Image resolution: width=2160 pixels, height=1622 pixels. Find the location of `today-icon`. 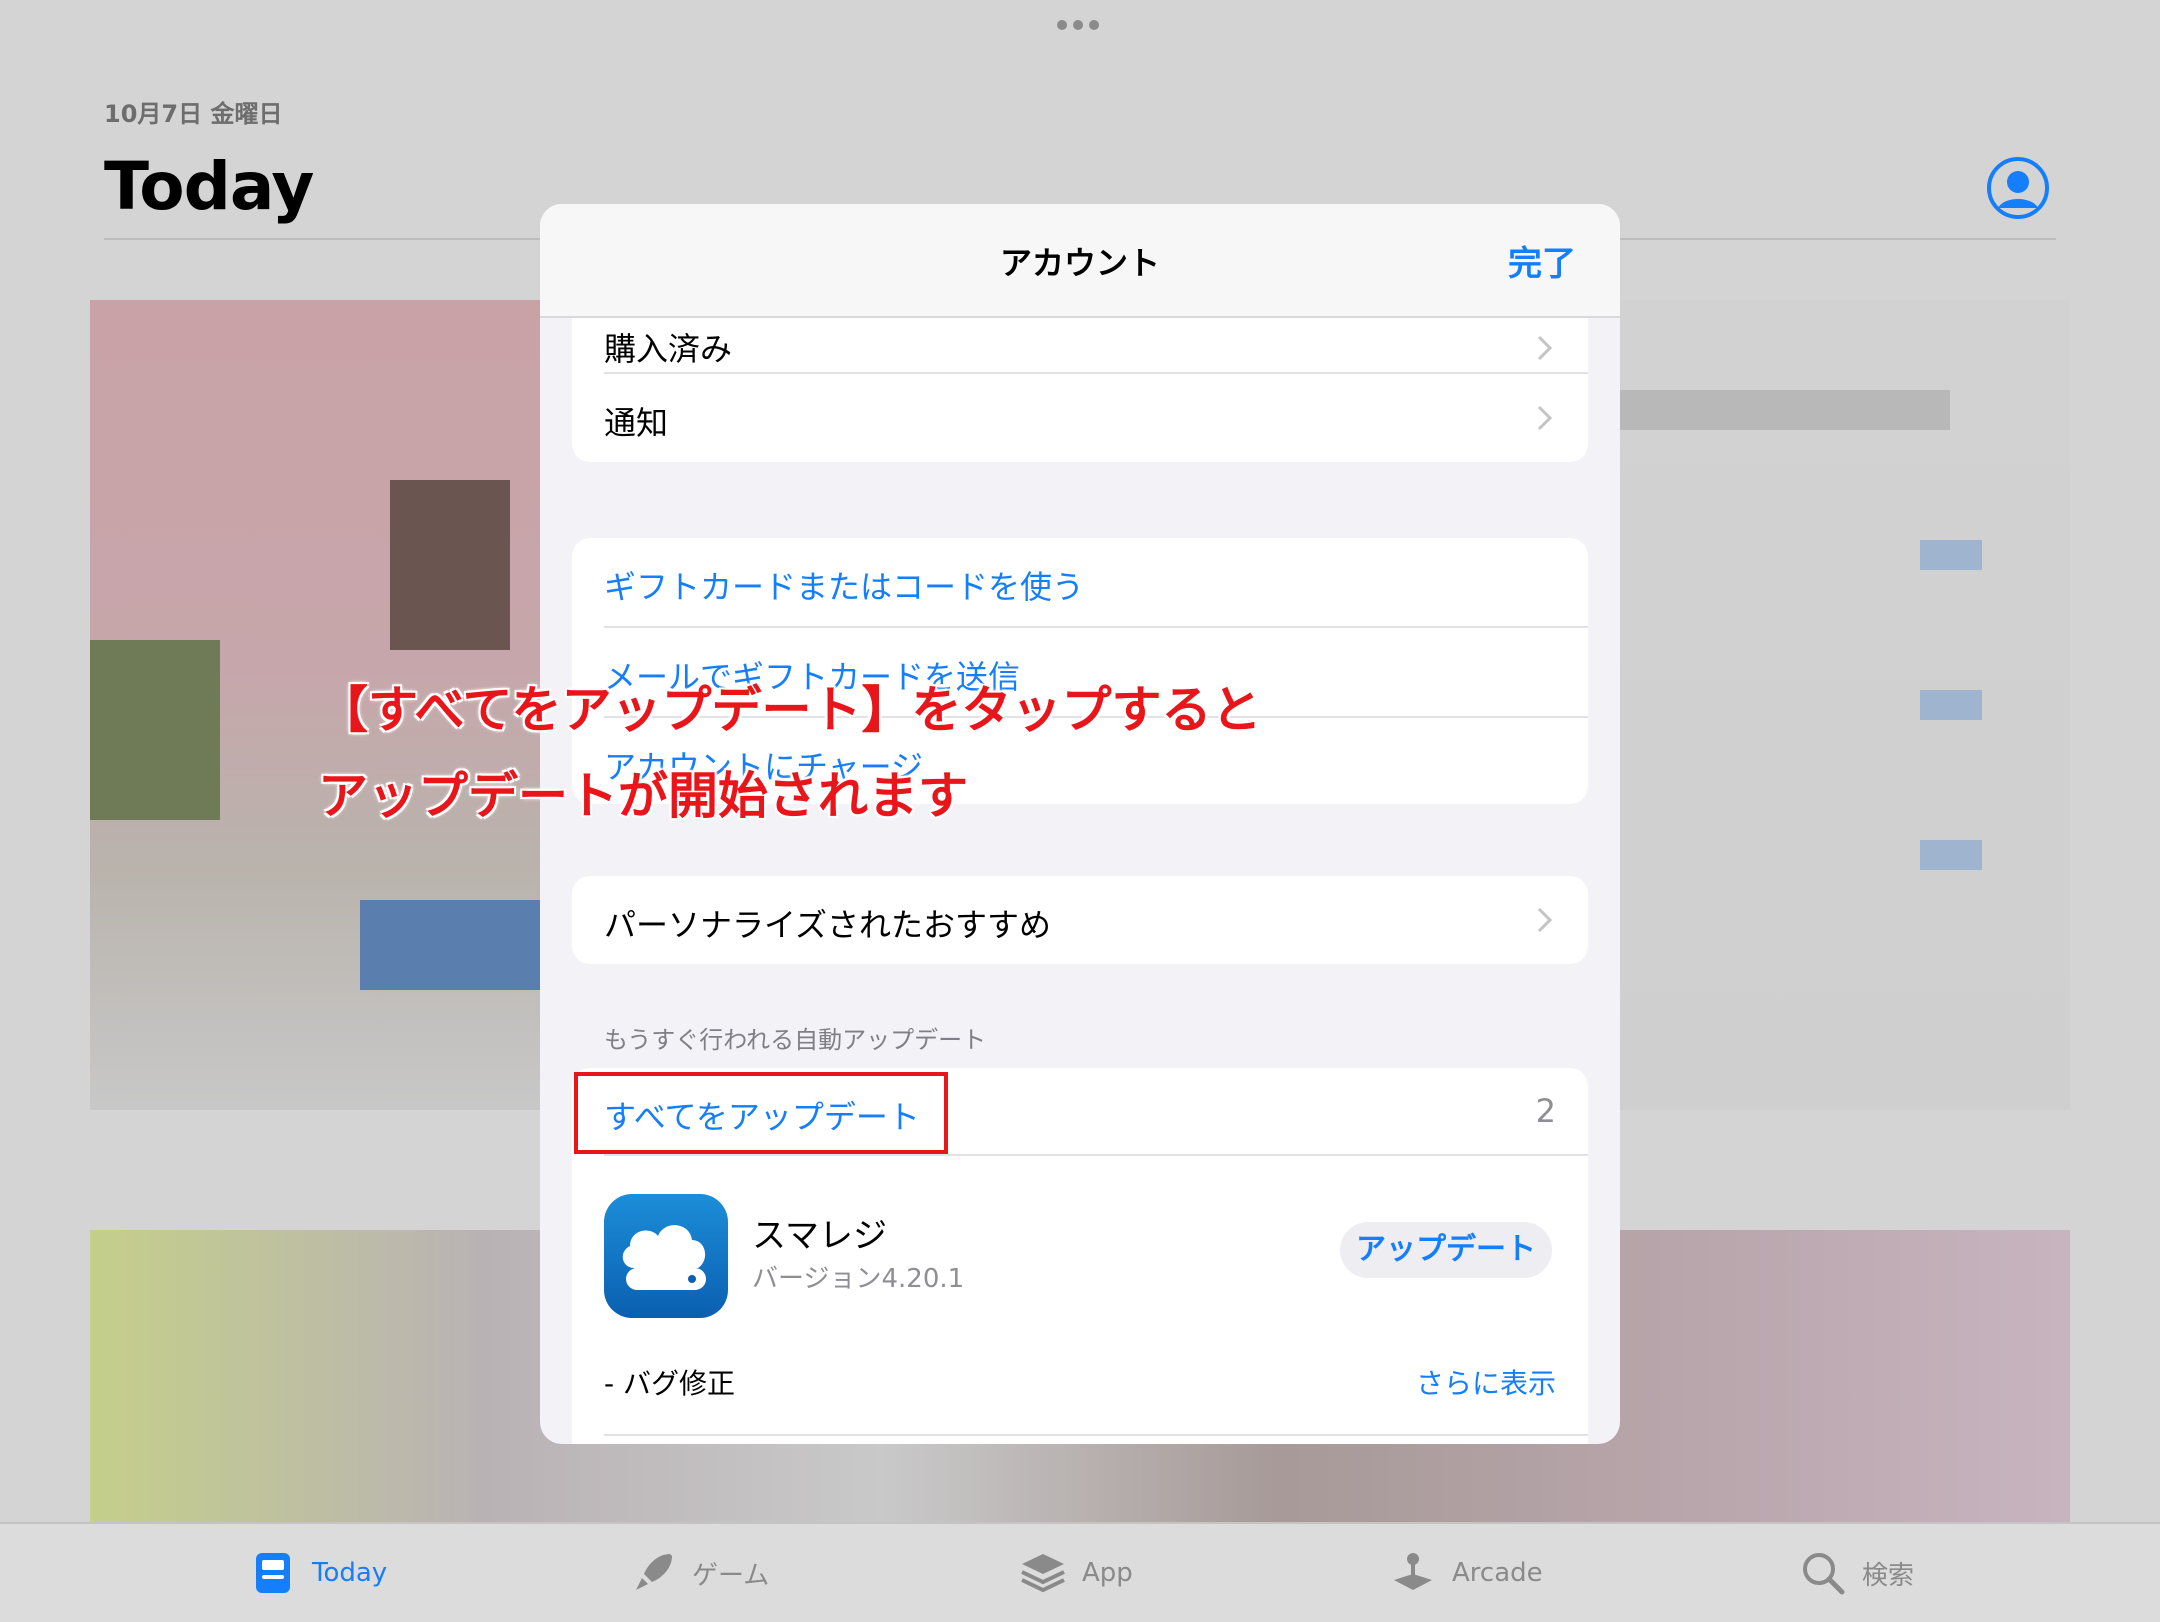

today-icon is located at coordinates (273, 1573).